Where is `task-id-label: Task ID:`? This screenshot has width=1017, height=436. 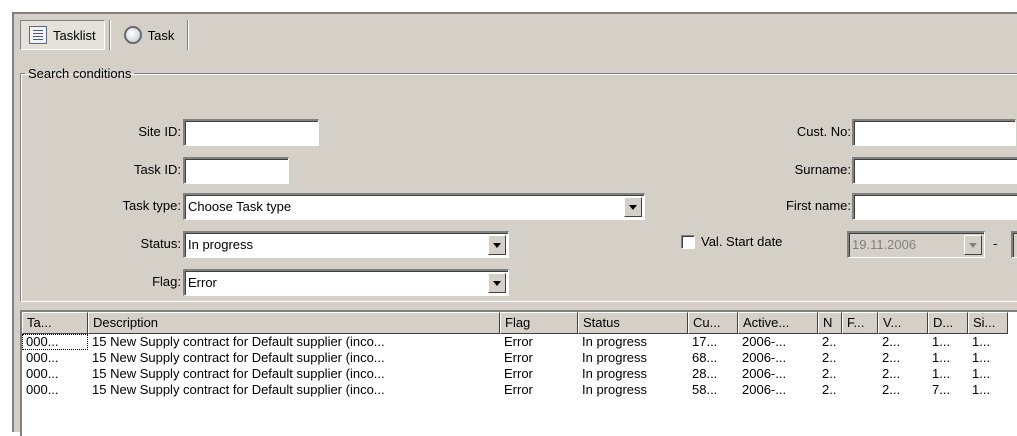
task-id-label: Task ID: is located at coordinates (157, 169).